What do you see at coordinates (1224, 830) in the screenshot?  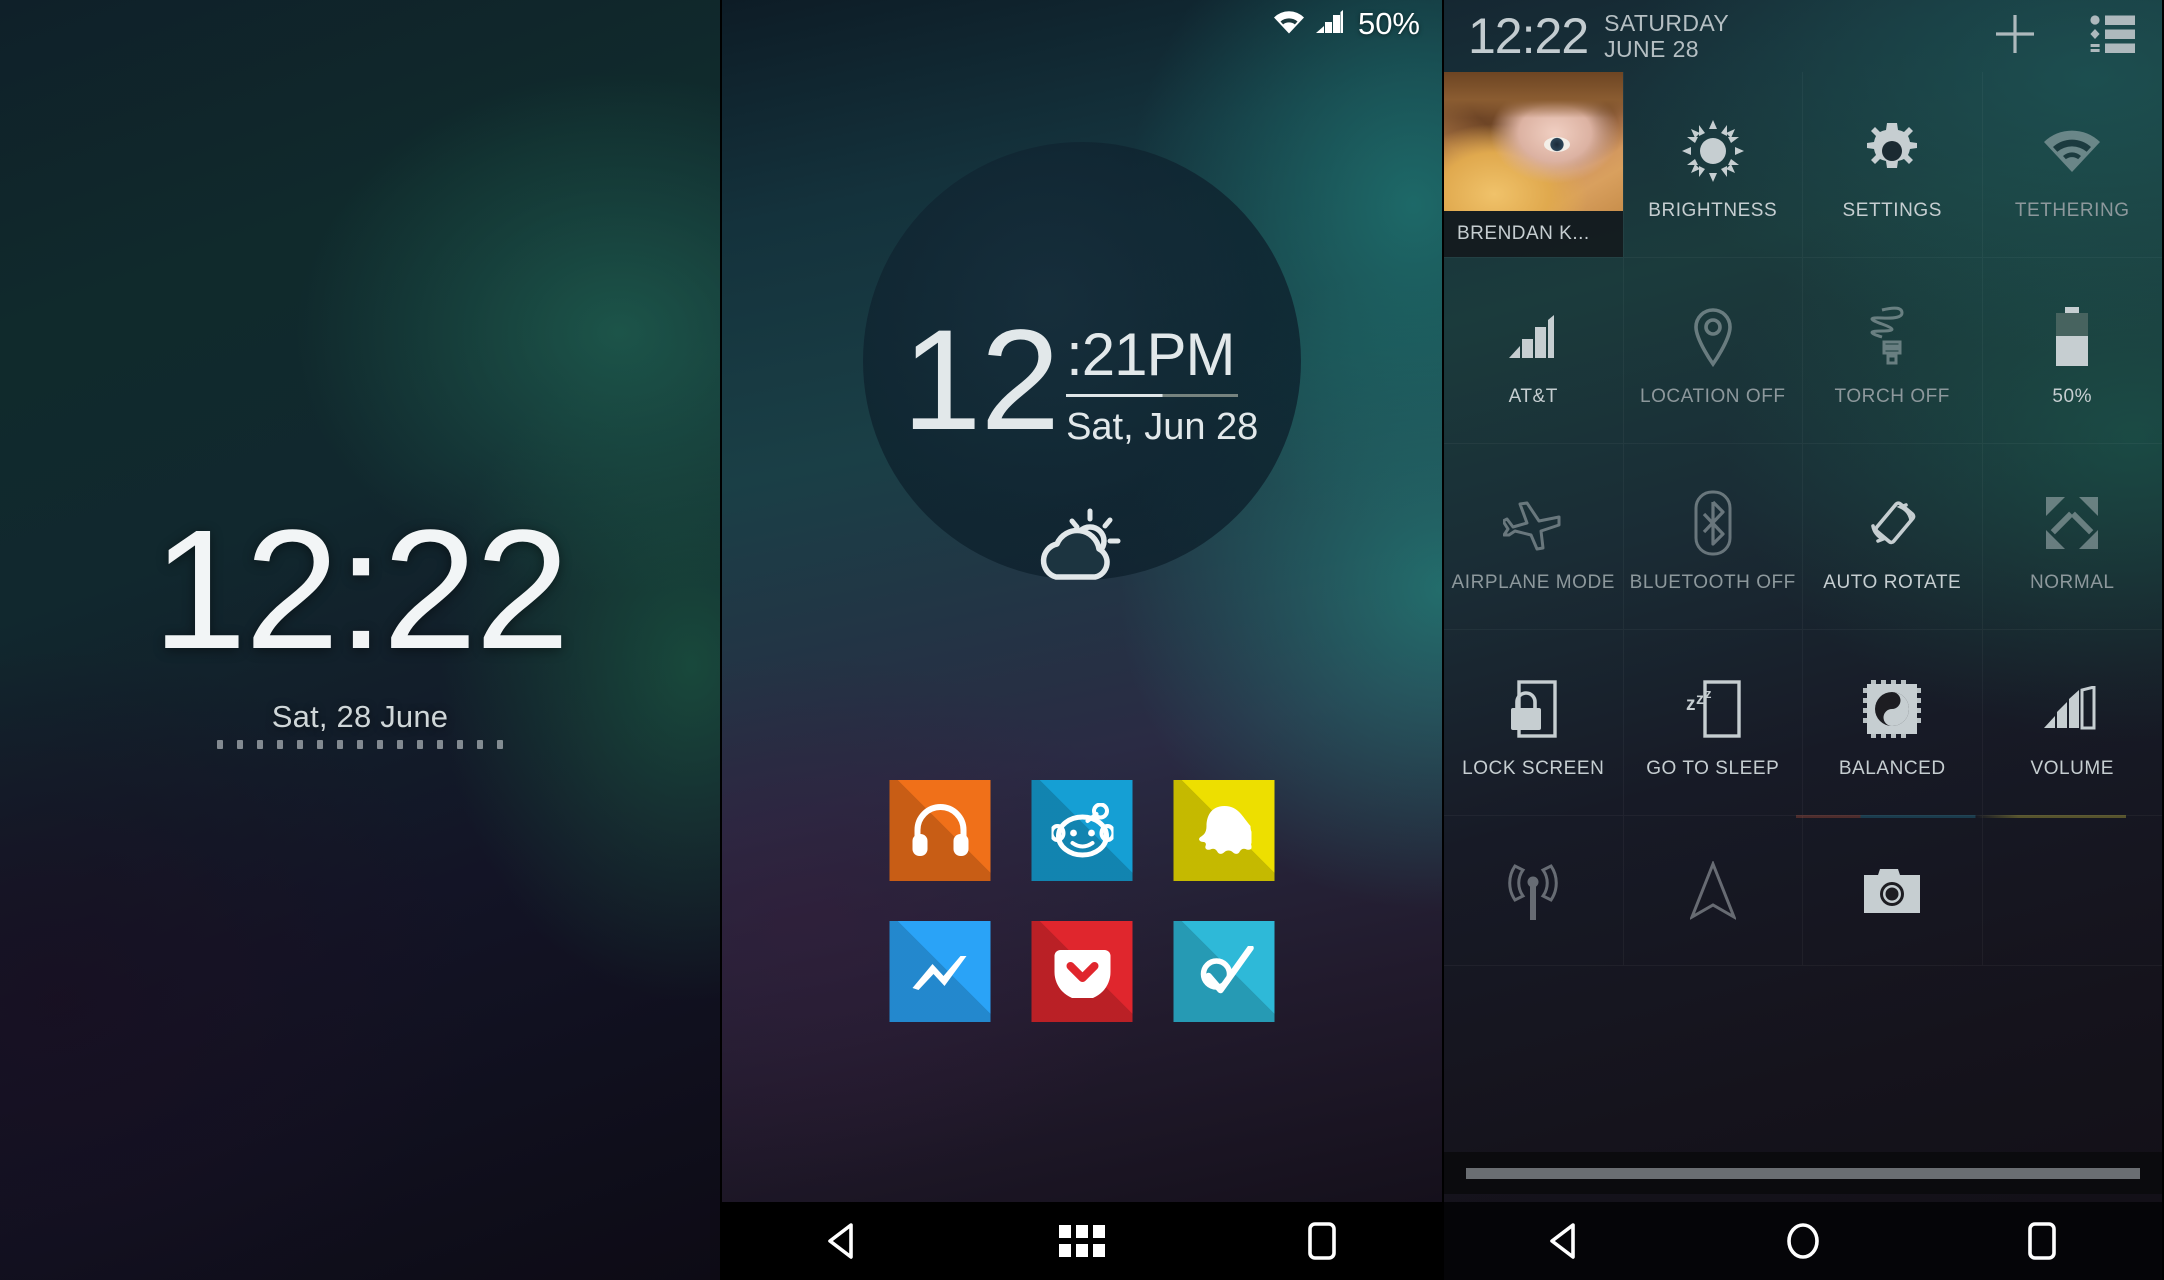 I see `app-icon-ghost` at bounding box center [1224, 830].